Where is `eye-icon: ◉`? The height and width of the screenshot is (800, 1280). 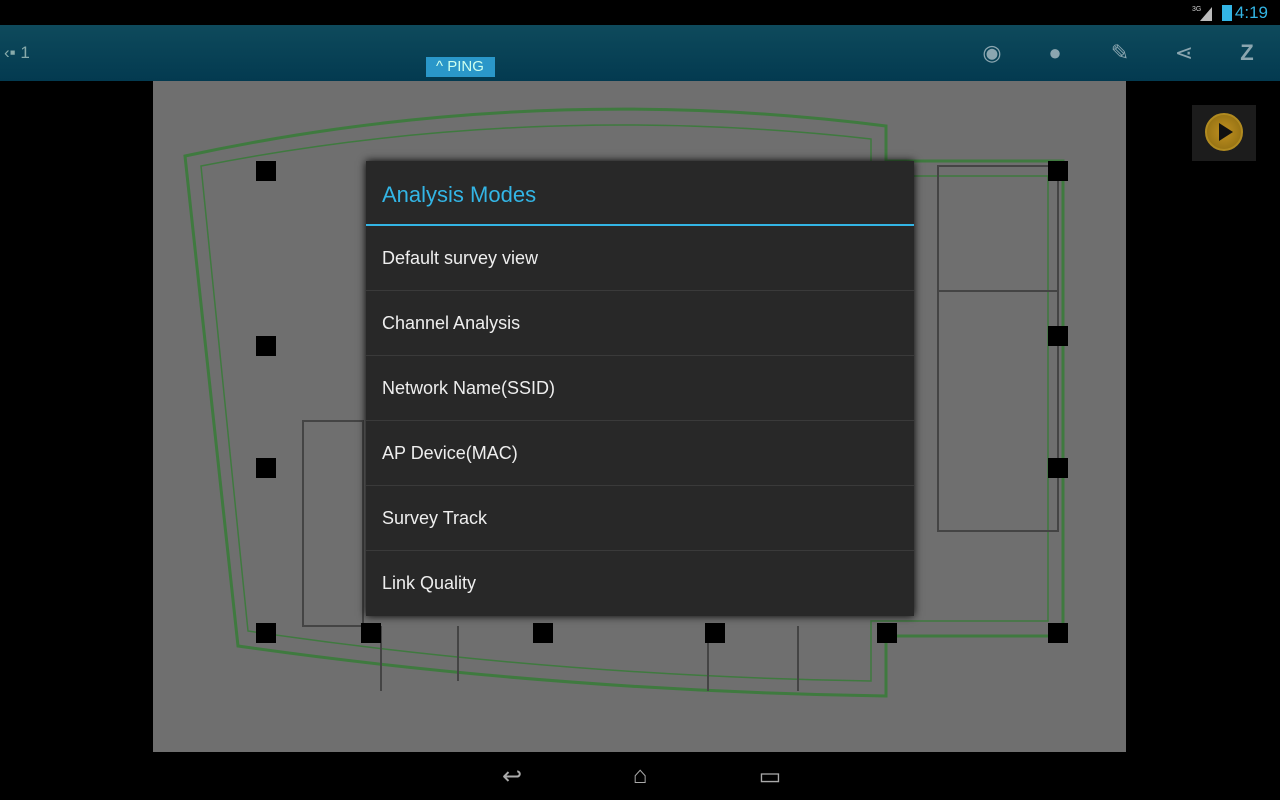
eye-icon: ◉ is located at coordinates (992, 53).